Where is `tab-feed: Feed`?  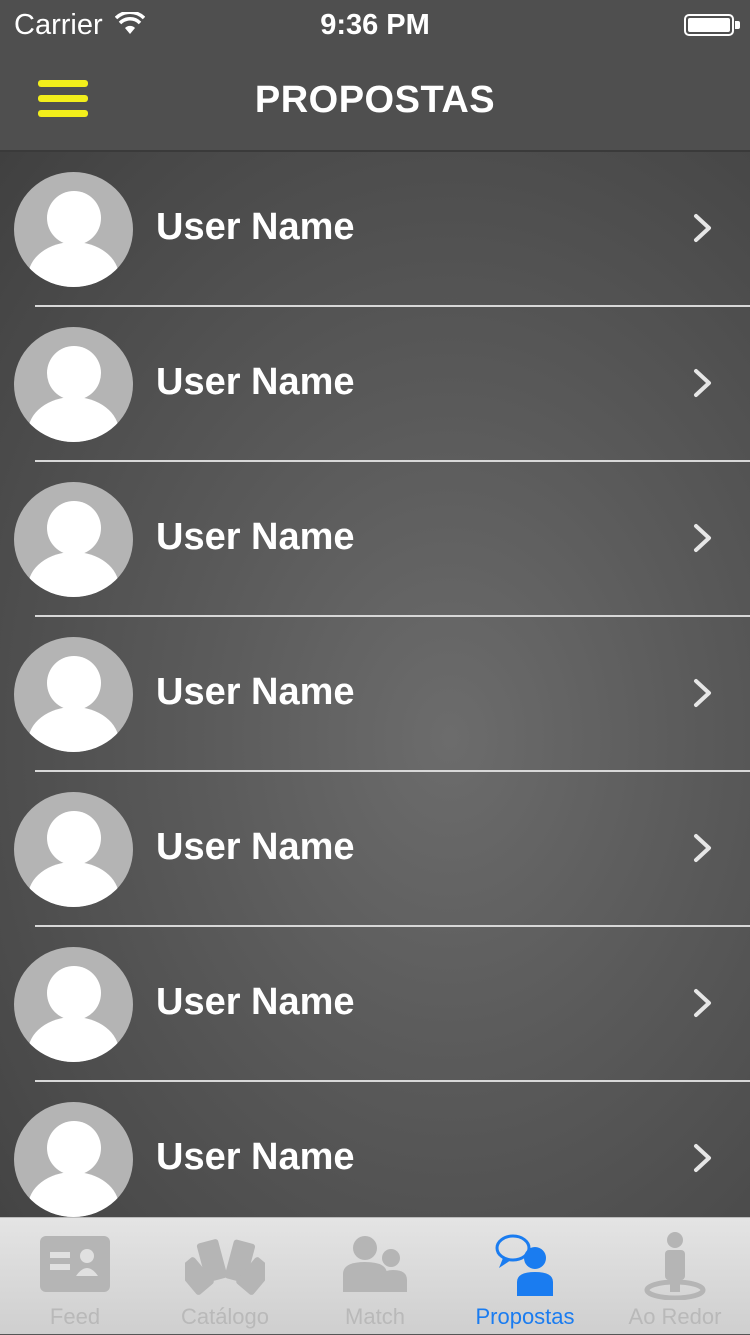 tab-feed: Feed is located at coordinates (75, 1276).